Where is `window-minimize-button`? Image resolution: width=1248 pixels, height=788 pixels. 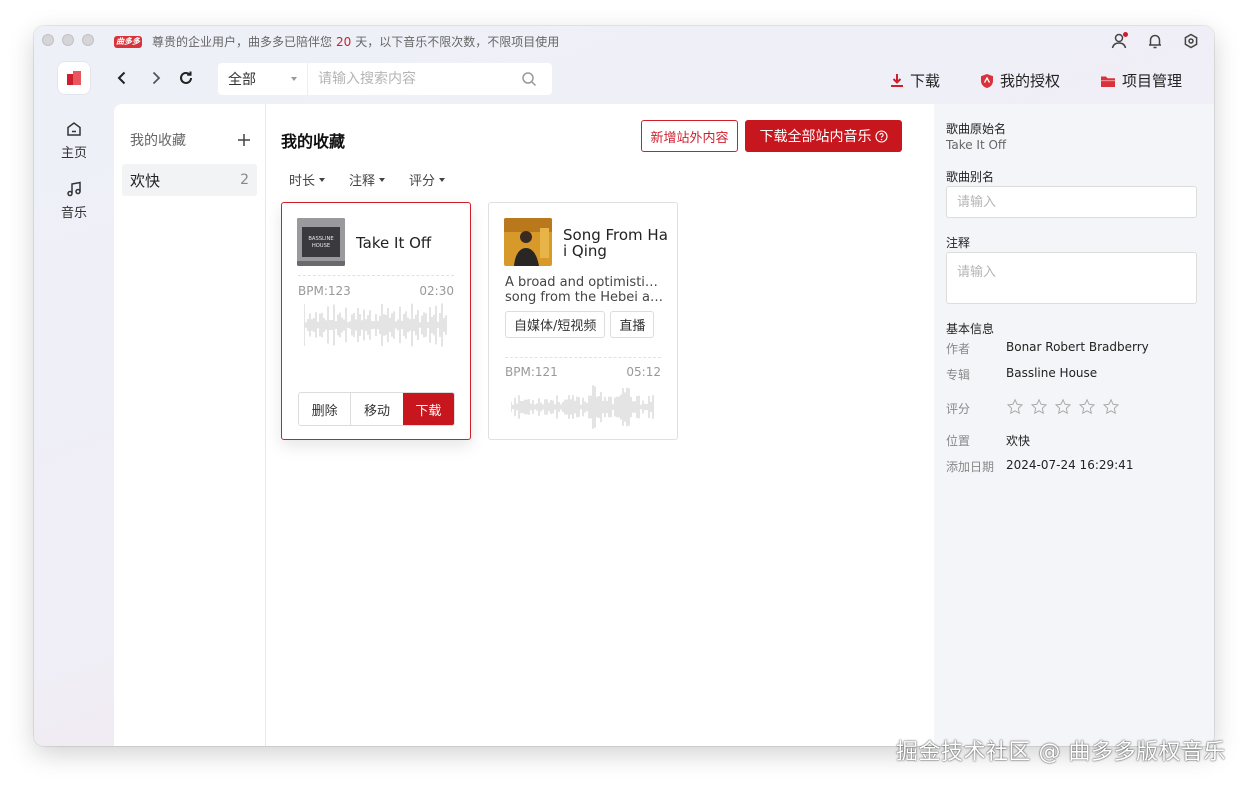 window-minimize-button is located at coordinates (68, 40).